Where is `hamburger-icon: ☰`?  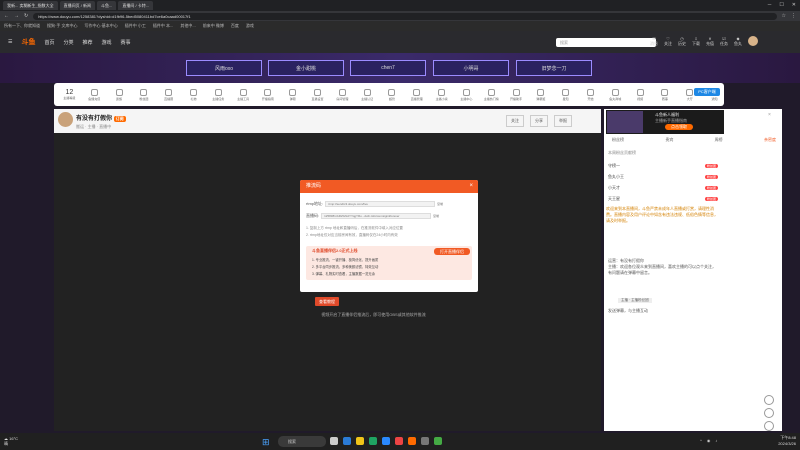
hamburger-icon: ☰ is located at coordinates (10, 42).